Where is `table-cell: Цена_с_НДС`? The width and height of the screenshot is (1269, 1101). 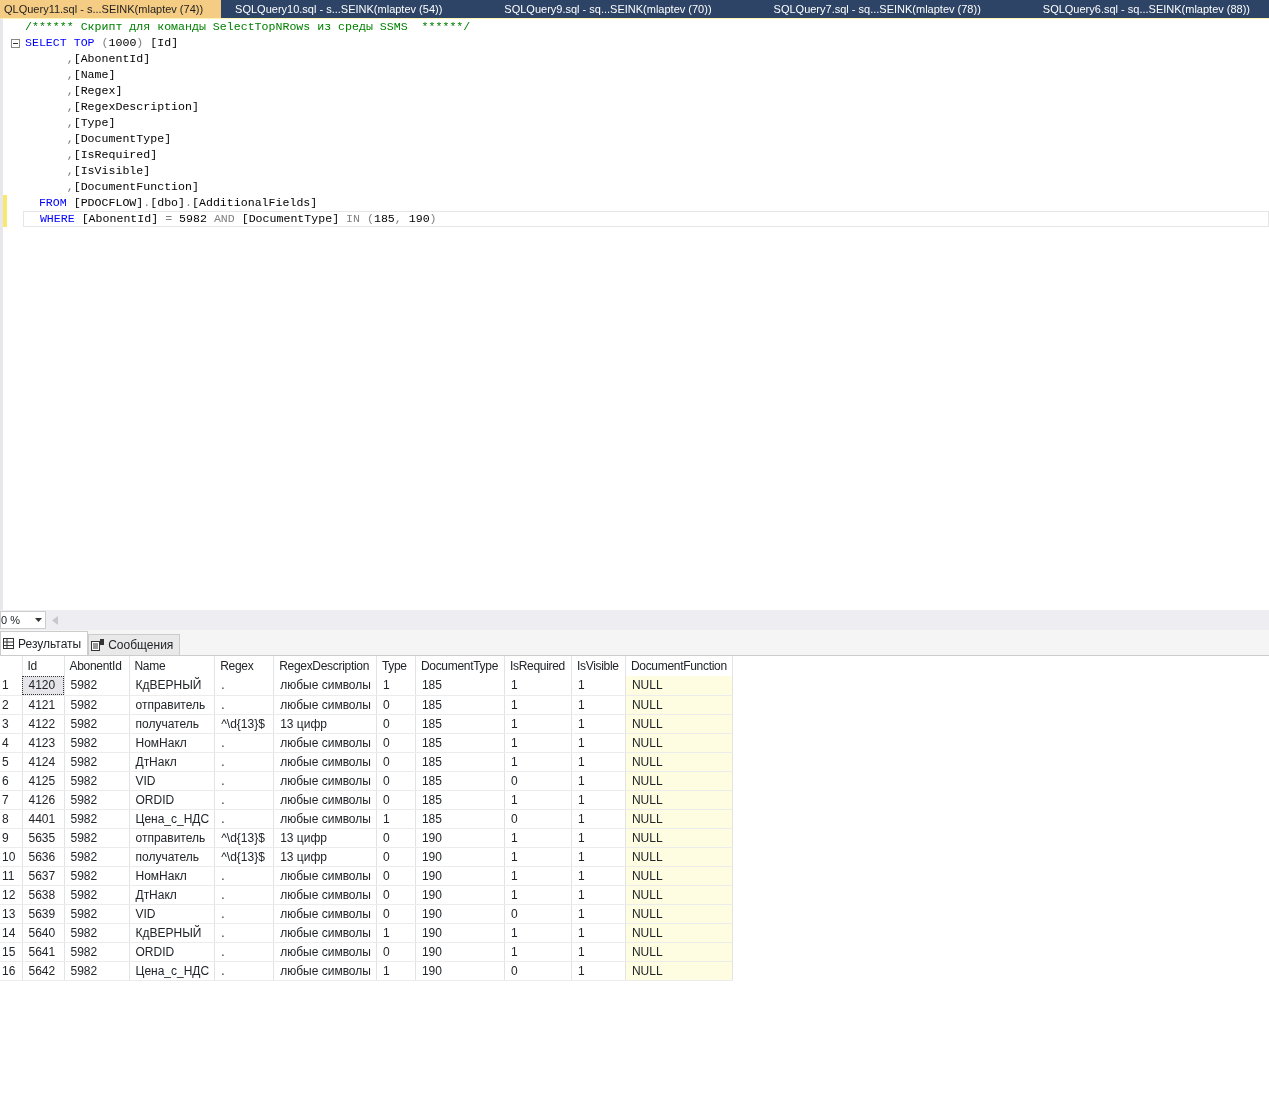
table-cell: Цена_с_НДС is located at coordinates (172, 970).